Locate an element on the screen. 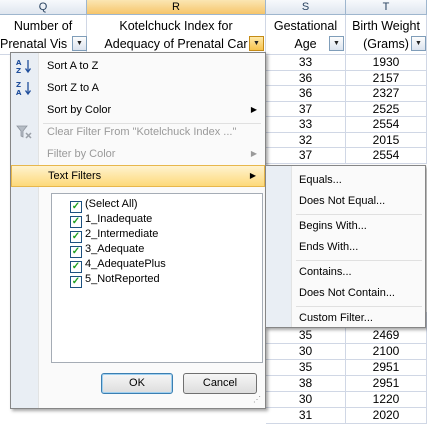 Image resolution: width=427 pixels, height=424 pixels. cell-birth-weight: 2157 is located at coordinates (386, 78).